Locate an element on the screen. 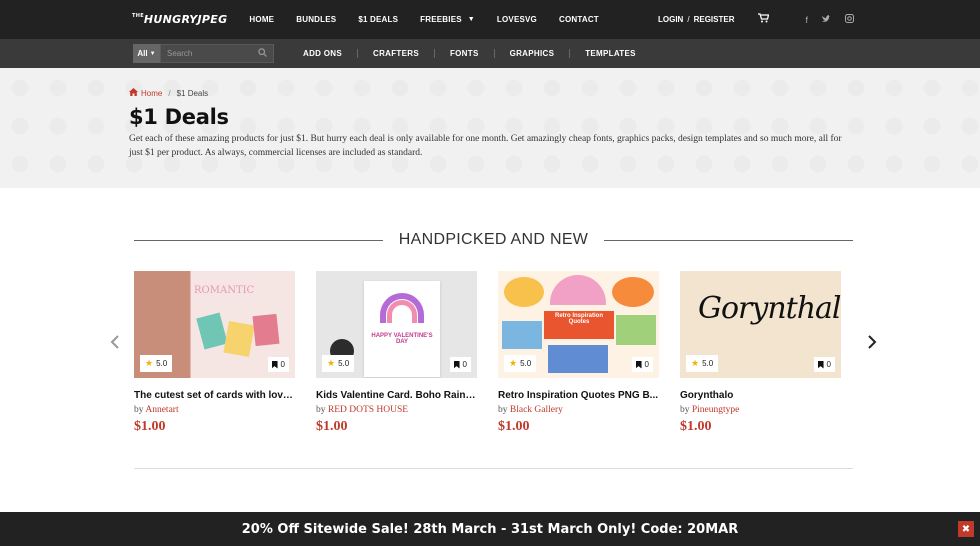  nav-1-deals: $1 DEALS is located at coordinates (378, 19).